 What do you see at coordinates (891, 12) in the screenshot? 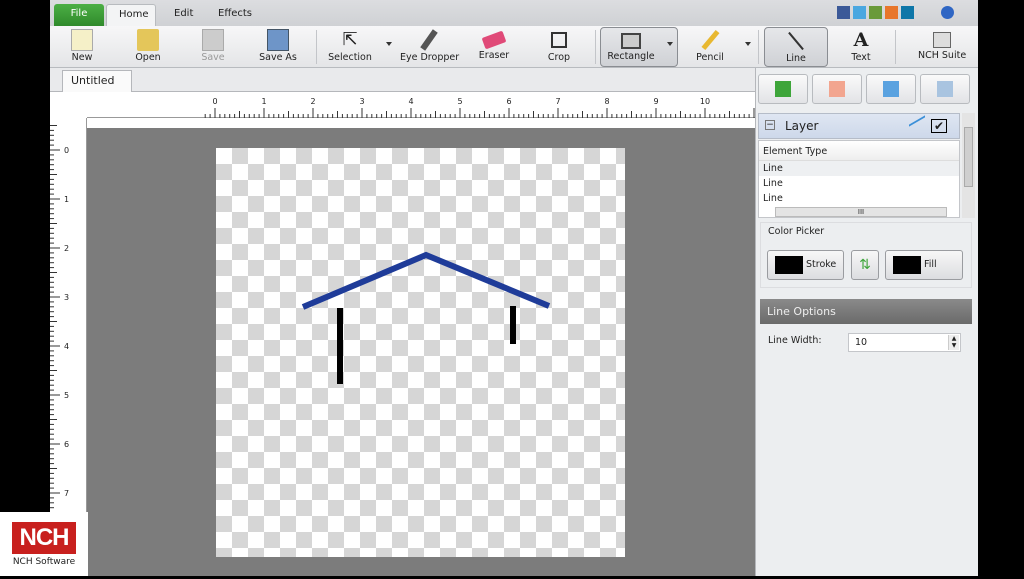
I see `share-icon` at bounding box center [891, 12].